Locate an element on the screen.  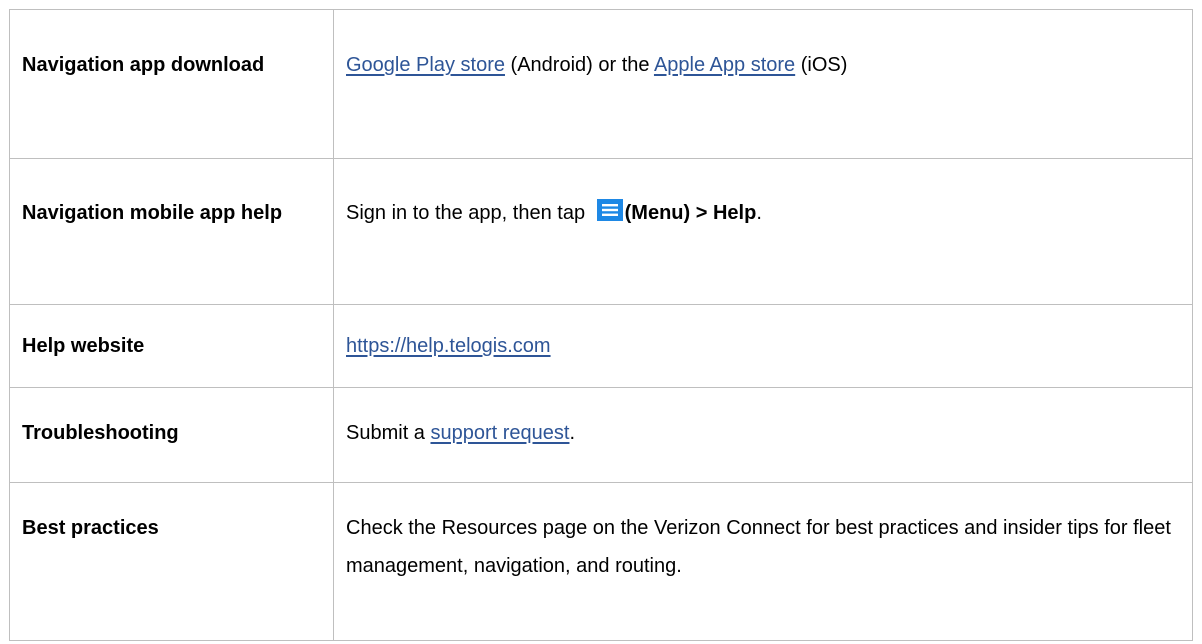
table-row: Help website https://help.telogis.com is located at coordinates (601, 346).